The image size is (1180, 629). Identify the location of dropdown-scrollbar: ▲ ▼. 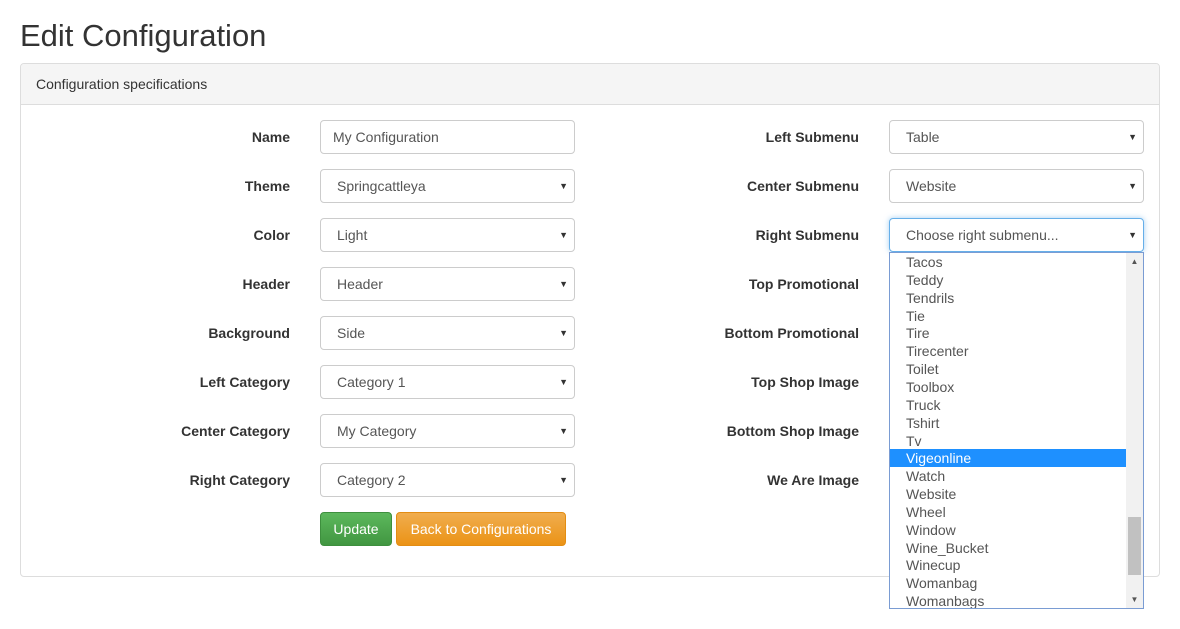
(1134, 430).